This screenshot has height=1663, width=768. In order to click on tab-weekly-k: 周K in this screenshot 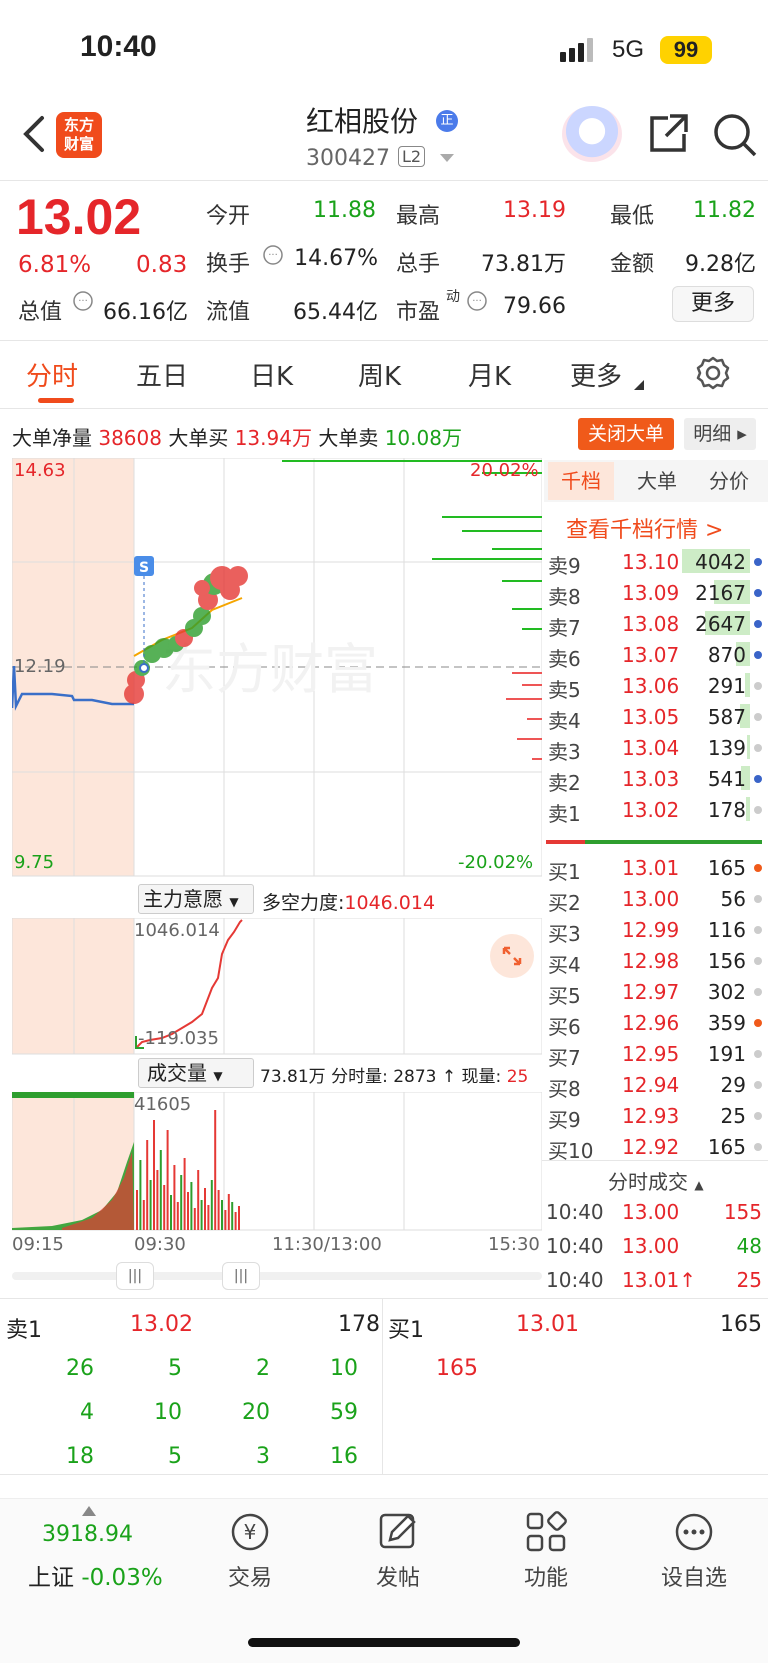, I will do `click(379, 374)`.